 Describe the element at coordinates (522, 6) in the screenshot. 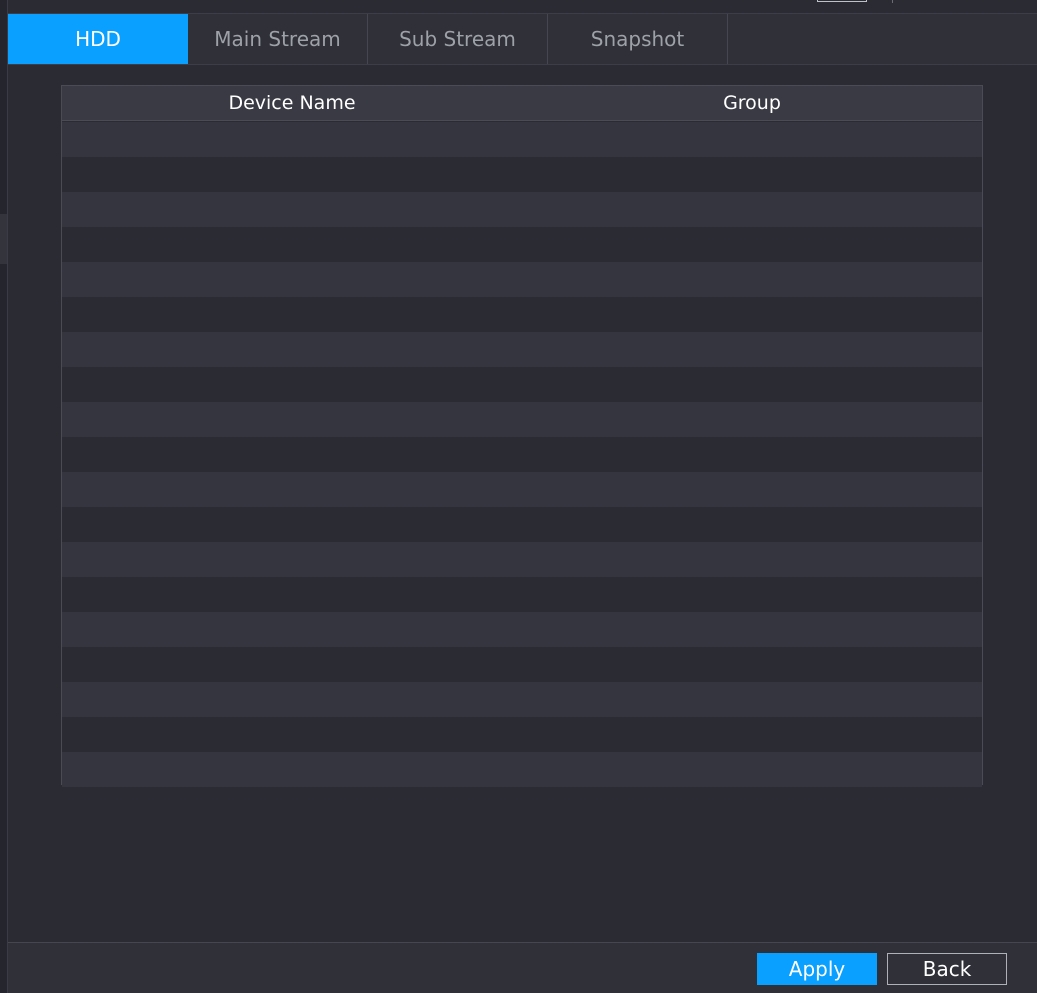

I see `top-window-edge` at that location.